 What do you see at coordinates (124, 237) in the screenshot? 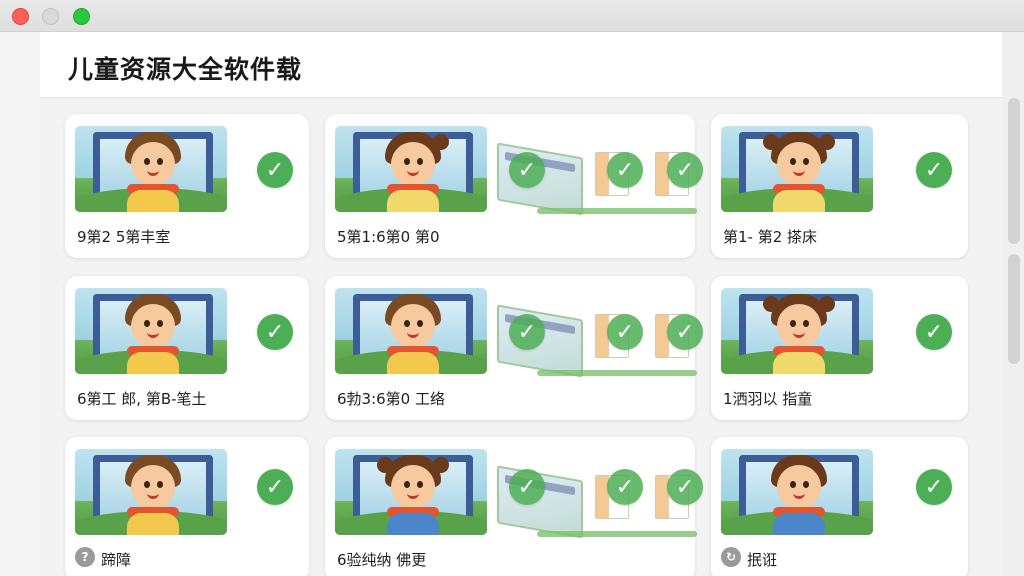
I see `card-label: 9第2 5第丰室` at bounding box center [124, 237].